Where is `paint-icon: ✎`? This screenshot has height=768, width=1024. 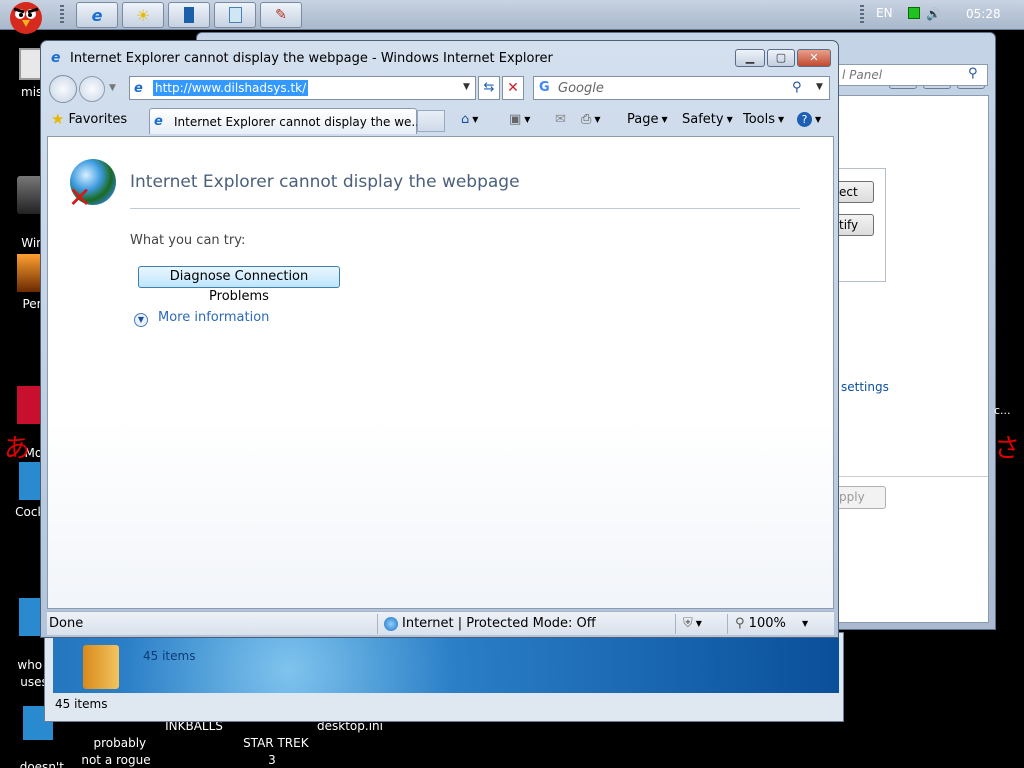 paint-icon: ✎ is located at coordinates (281, 15).